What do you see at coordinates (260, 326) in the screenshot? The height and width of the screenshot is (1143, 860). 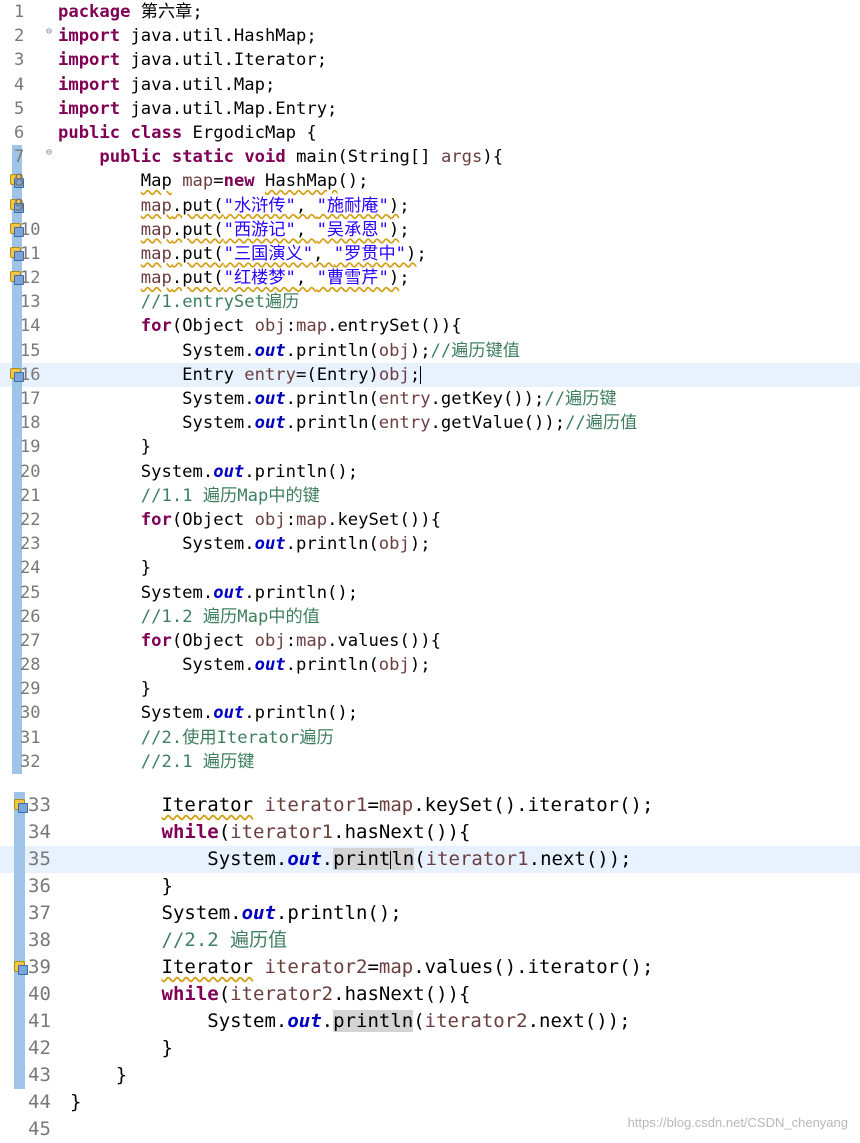 I see `code-text: for(Object obj:map.entrySet()){` at bounding box center [260, 326].